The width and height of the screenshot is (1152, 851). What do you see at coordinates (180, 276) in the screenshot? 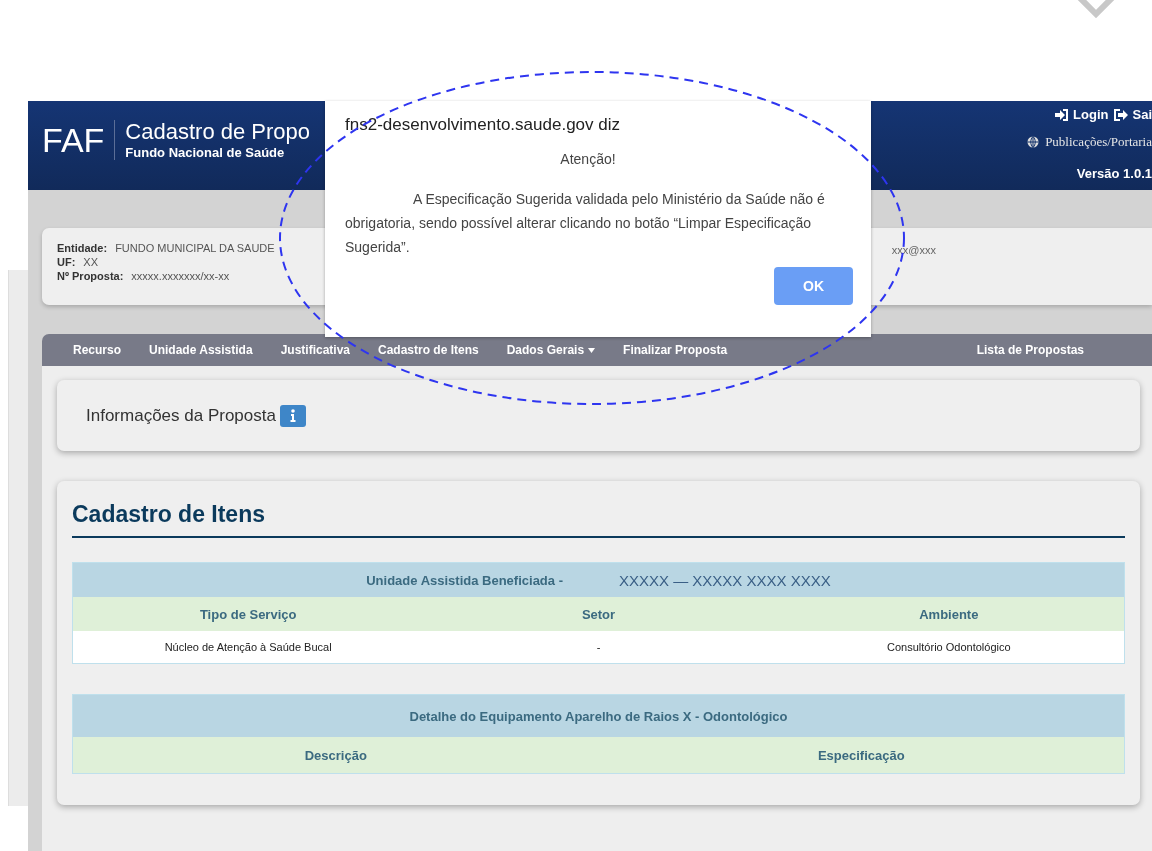
I see `field-value: xxxxx.xxxxxxx/xx-xx` at bounding box center [180, 276].